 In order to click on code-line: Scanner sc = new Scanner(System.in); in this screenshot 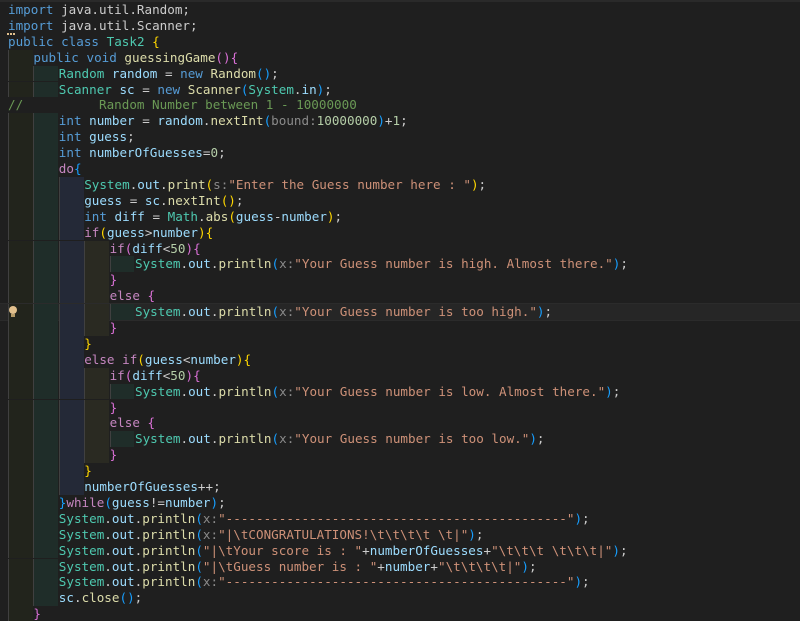, I will do `click(400, 89)`.